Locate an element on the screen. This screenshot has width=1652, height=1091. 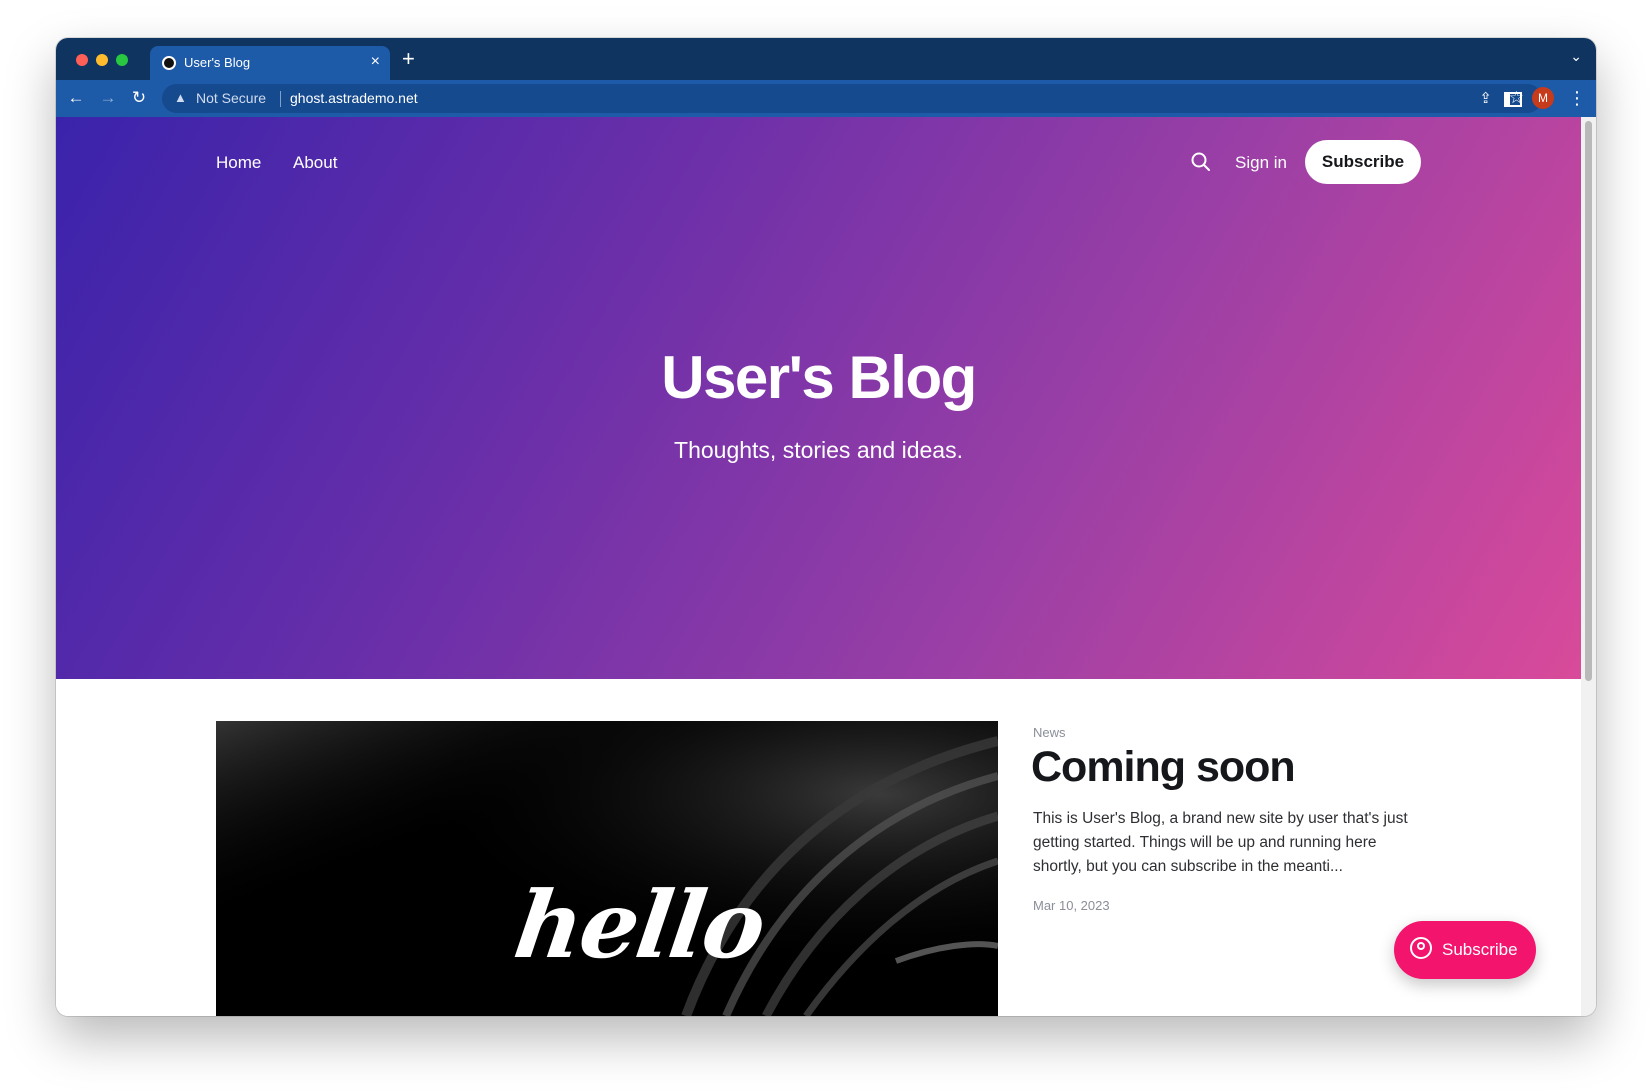
profile-avatar: M is located at coordinates (1543, 98).